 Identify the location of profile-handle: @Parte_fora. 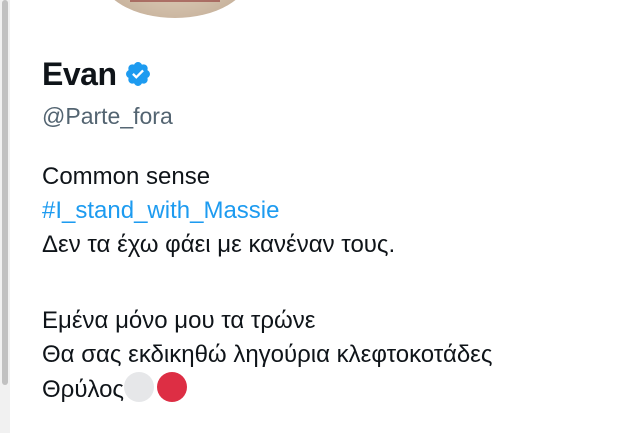
(107, 116).